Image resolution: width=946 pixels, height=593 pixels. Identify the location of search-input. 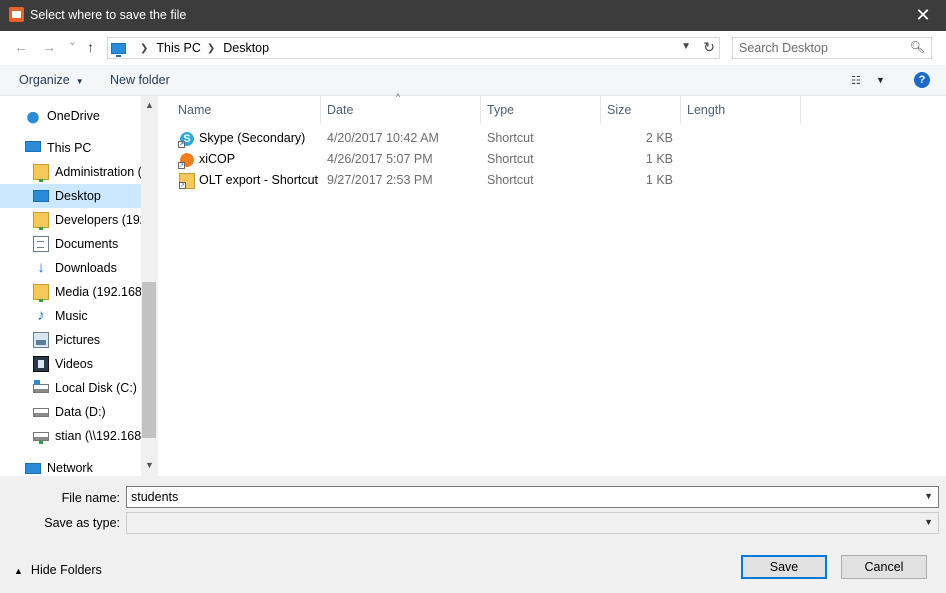
(818, 48).